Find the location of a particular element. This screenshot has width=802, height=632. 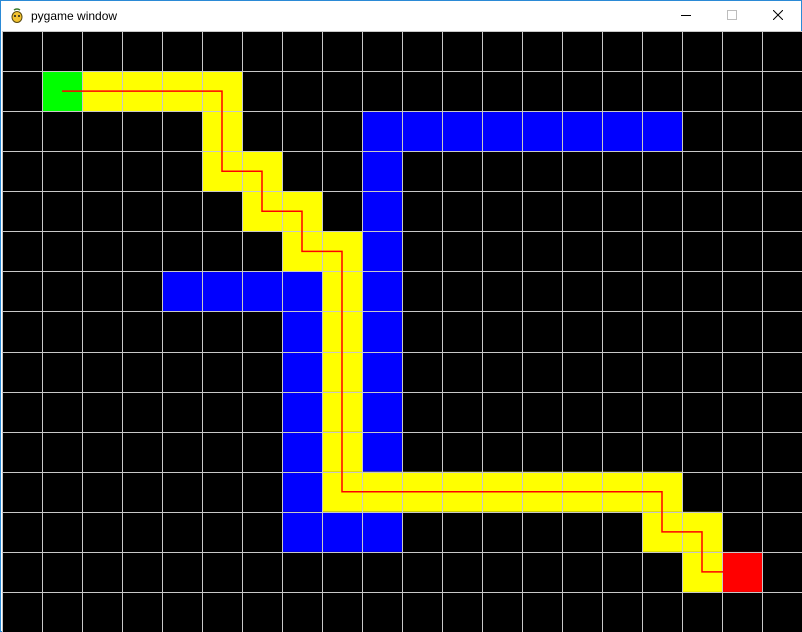

maximize-button is located at coordinates (732, 16).